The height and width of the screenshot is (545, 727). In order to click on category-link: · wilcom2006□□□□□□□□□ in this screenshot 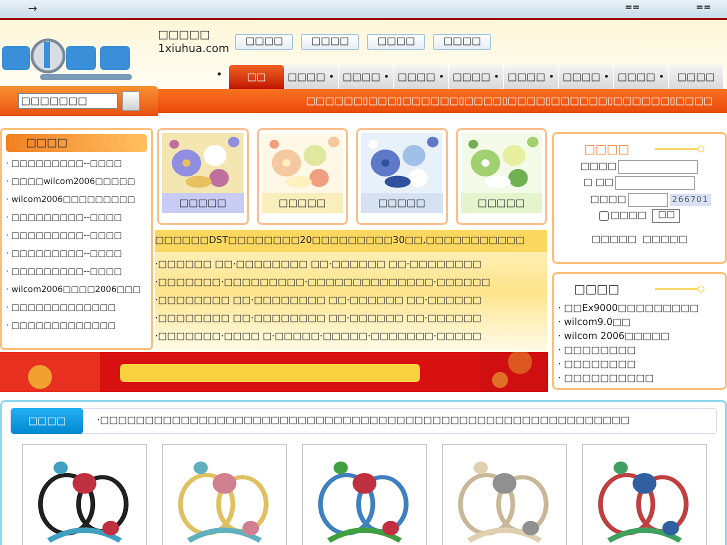, I will do `click(71, 200)`.